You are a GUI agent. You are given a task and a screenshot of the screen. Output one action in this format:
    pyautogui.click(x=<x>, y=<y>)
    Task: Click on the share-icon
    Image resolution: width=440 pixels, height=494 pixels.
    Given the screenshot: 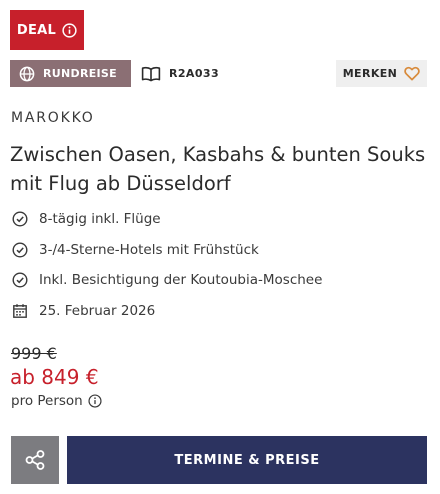 What is the action you would take?
    pyautogui.click(x=35, y=460)
    